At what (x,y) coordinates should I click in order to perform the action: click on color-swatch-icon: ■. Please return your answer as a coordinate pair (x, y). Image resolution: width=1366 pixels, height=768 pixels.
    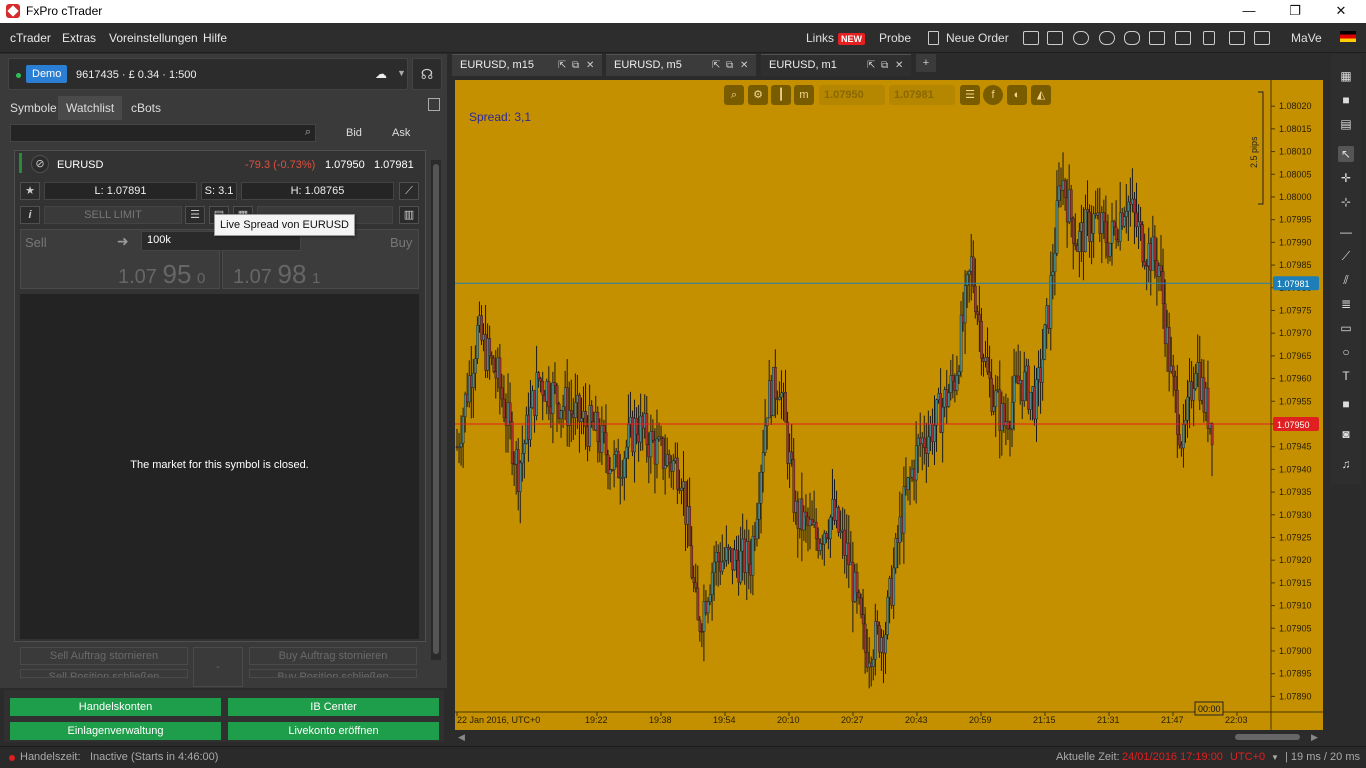
    Looking at the image, I should click on (1346, 404).